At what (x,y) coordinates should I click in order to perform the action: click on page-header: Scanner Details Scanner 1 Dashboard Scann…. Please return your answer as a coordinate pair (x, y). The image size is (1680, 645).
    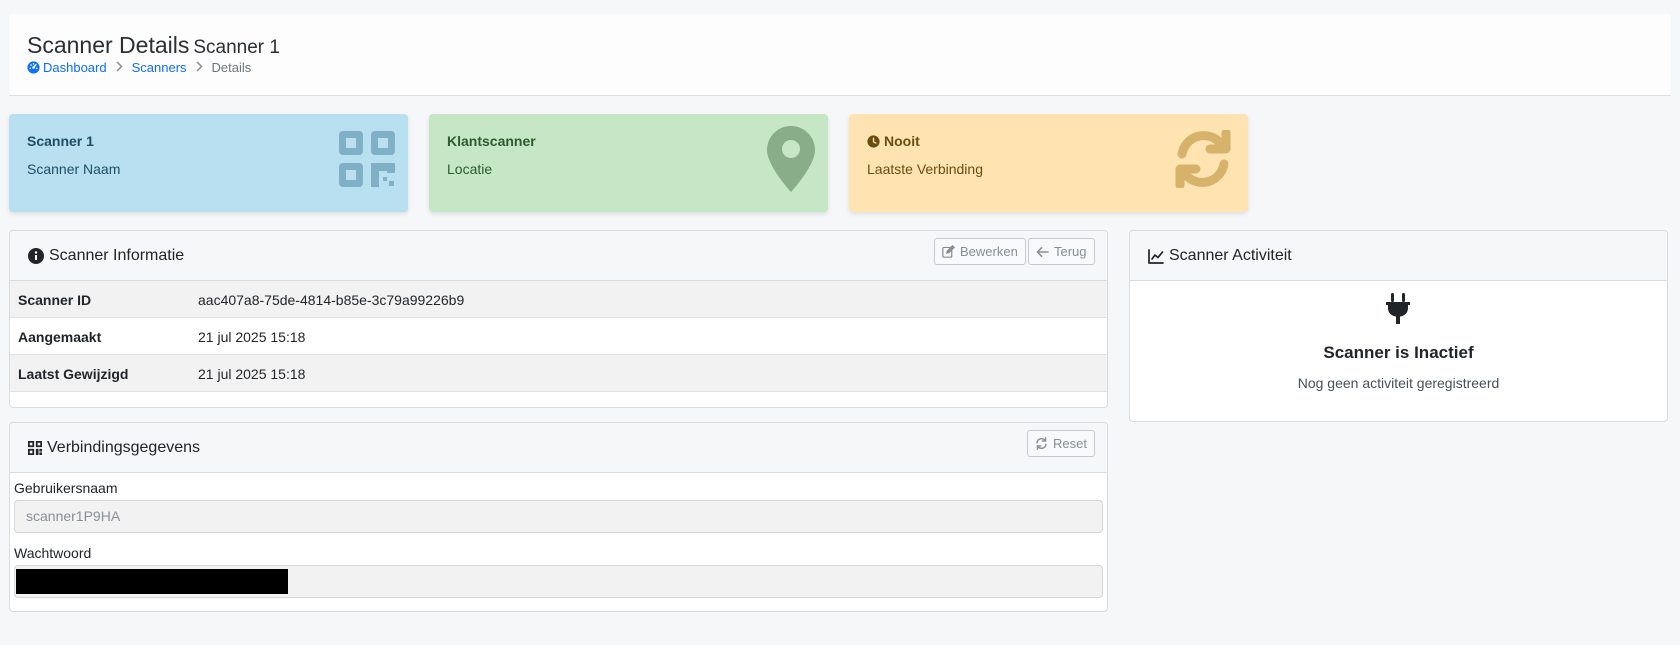
    Looking at the image, I should click on (840, 55).